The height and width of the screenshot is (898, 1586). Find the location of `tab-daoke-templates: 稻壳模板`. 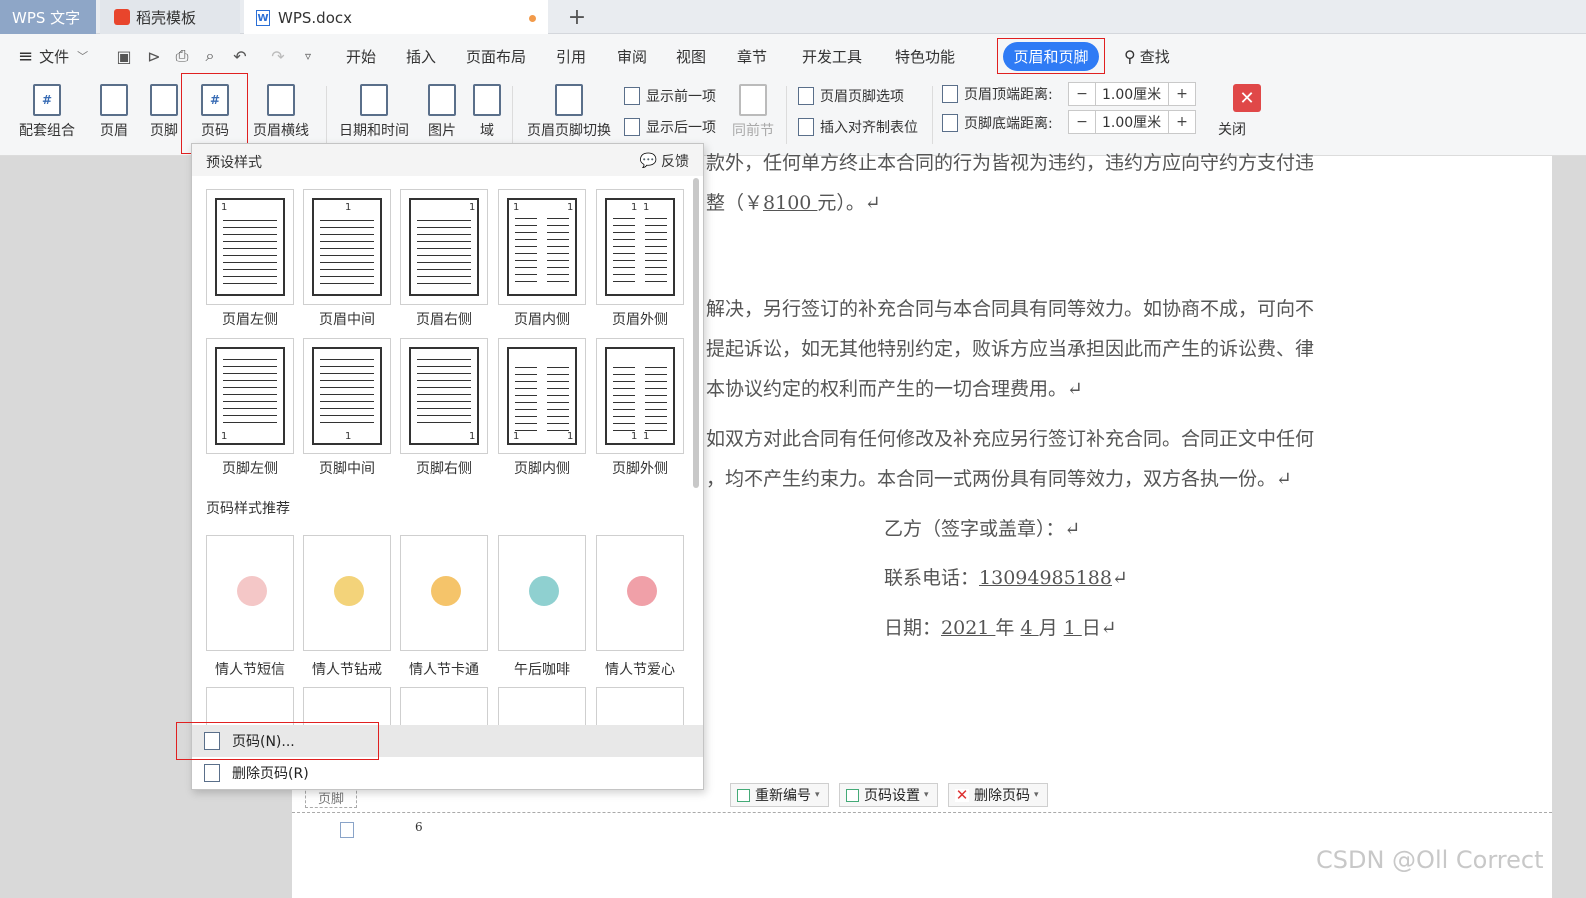

tab-daoke-templates: 稻壳模板 is located at coordinates (170, 17).